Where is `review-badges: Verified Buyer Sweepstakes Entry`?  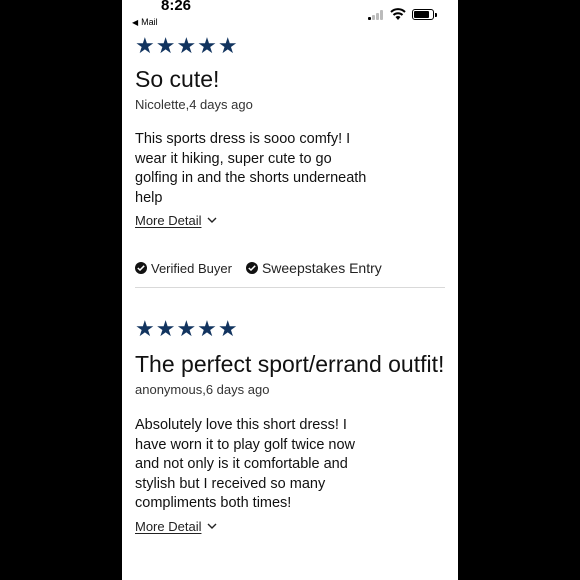
review-badges: Verified Buyer Sweepstakes Entry is located at coordinates (290, 268).